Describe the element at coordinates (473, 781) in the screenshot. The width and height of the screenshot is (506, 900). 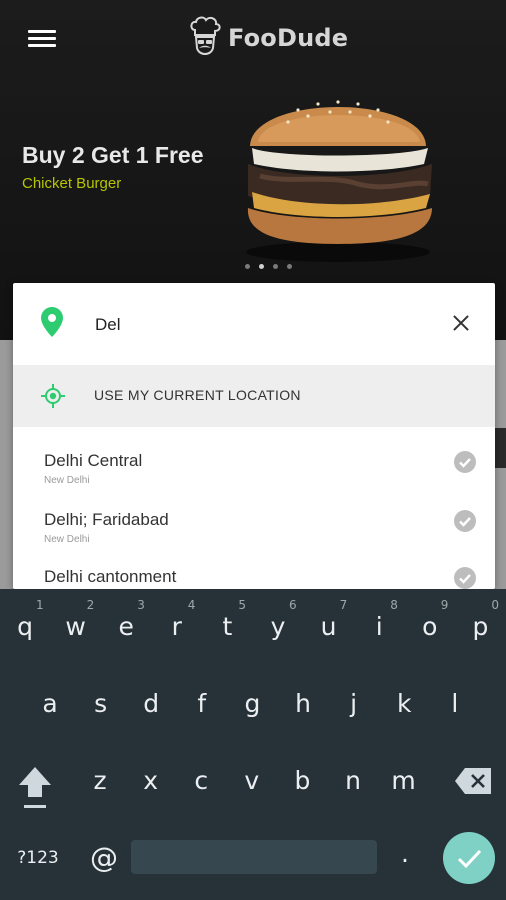
I see `backspace-icon` at that location.